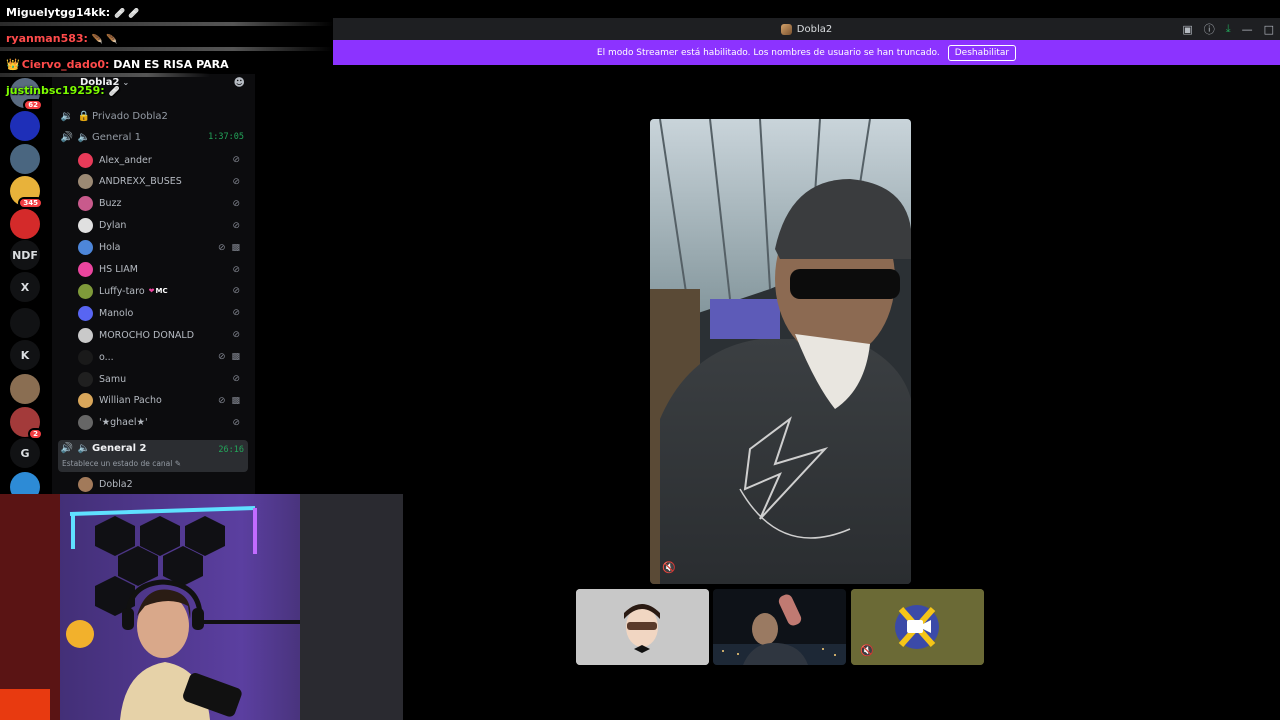  What do you see at coordinates (163, 401) in the screenshot?
I see `voice-member: Willian Pacho ⊘ ▩` at bounding box center [163, 401].